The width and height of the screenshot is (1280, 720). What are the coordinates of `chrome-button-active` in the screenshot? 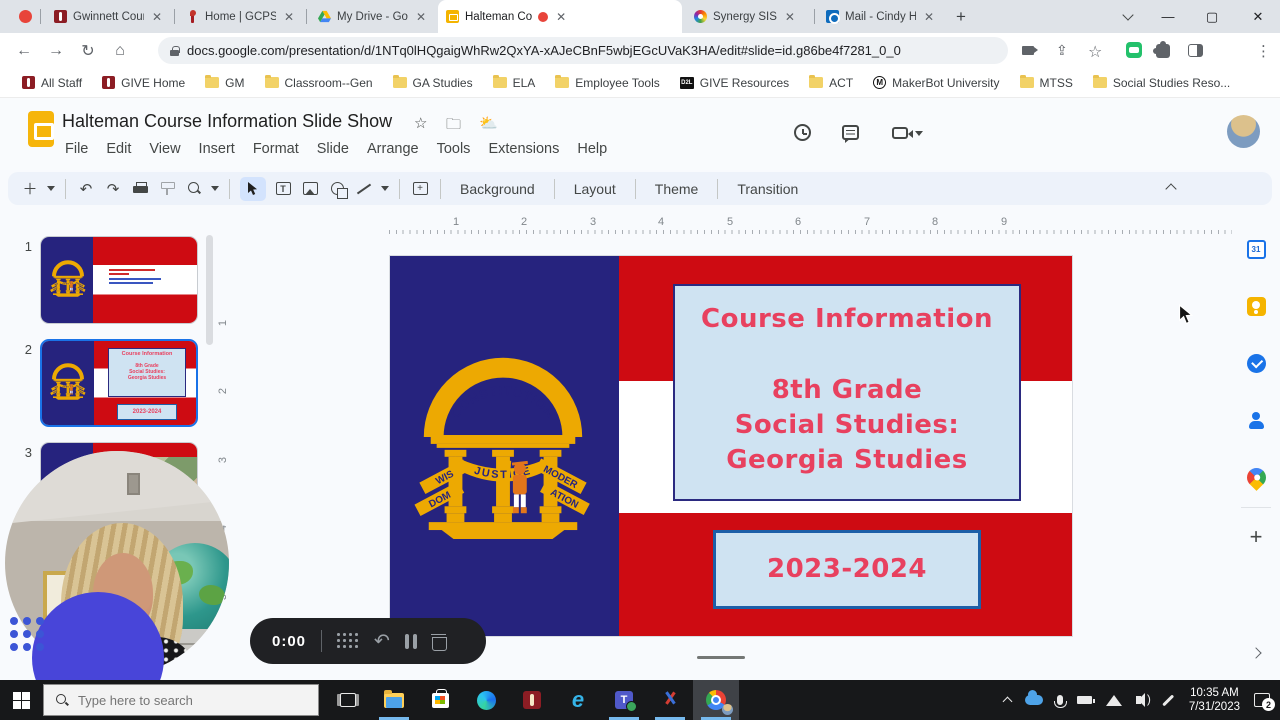 It's located at (716, 700).